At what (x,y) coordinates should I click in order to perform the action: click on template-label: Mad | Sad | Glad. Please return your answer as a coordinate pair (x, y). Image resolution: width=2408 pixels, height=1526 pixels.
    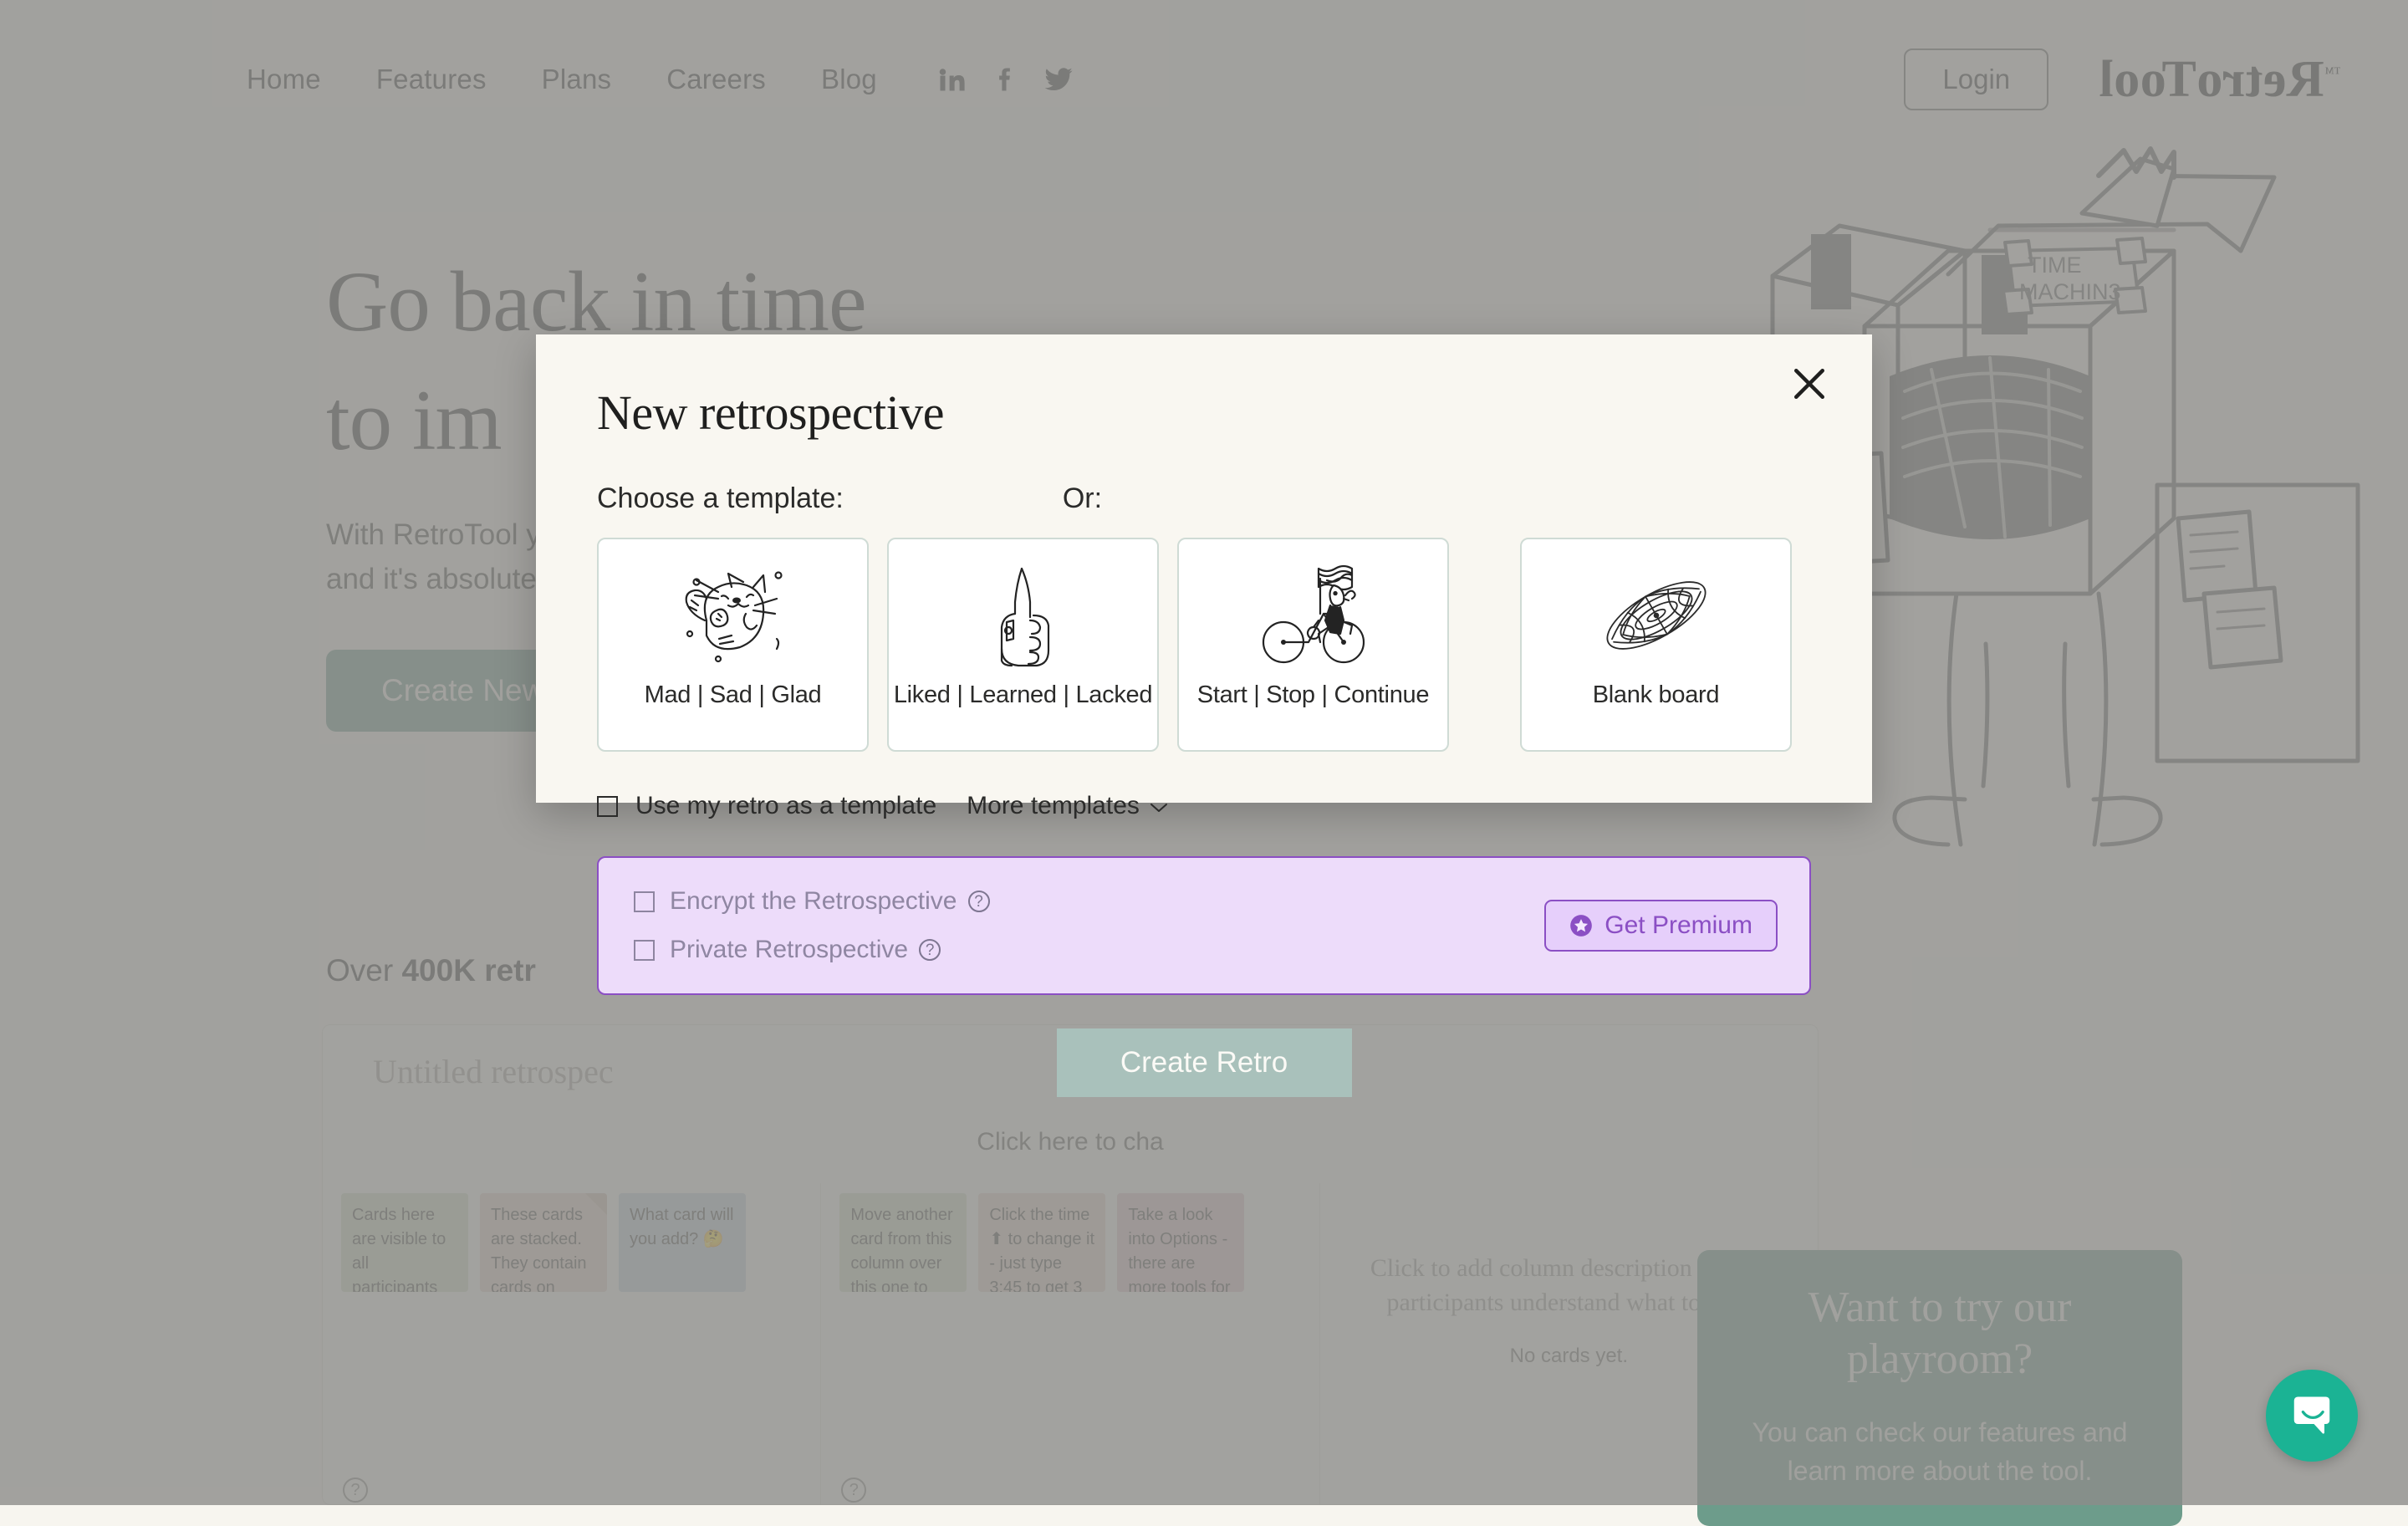
    Looking at the image, I should click on (734, 695).